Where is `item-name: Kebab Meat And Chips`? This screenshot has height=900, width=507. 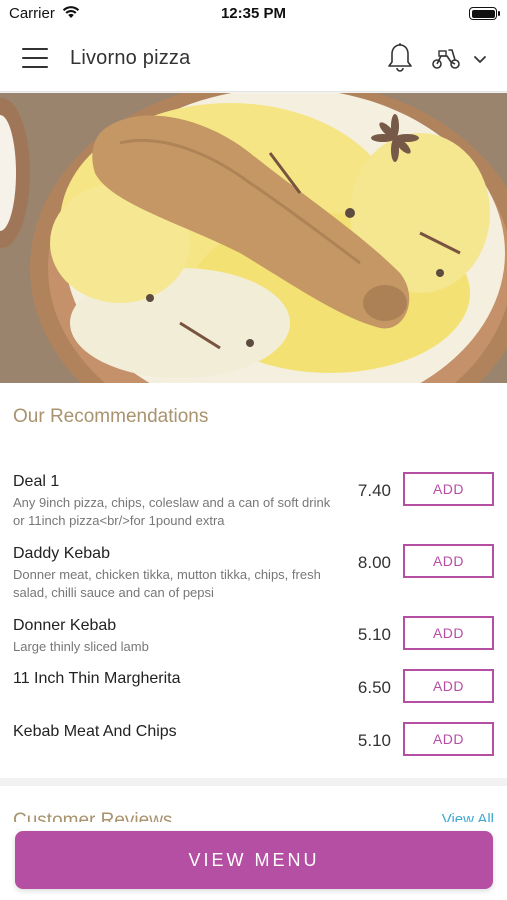
item-name: Kebab Meat And Chips is located at coordinates (95, 731).